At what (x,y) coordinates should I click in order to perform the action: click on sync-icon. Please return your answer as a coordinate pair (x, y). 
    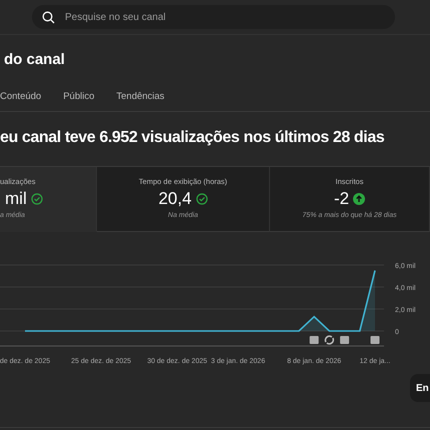
    Looking at the image, I should click on (329, 340).